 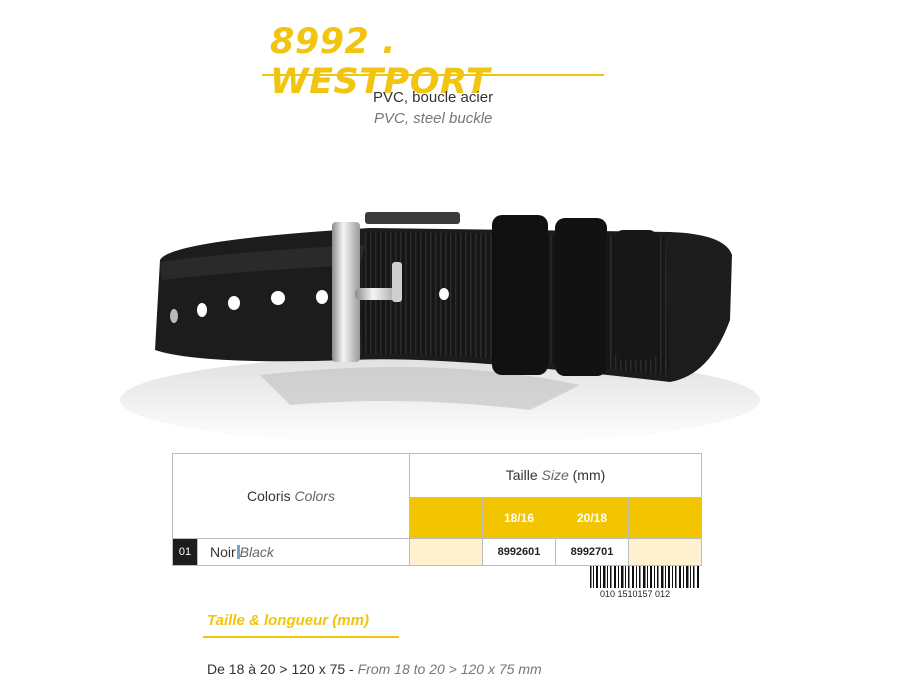 What do you see at coordinates (433, 75) in the screenshot?
I see `title-underline` at bounding box center [433, 75].